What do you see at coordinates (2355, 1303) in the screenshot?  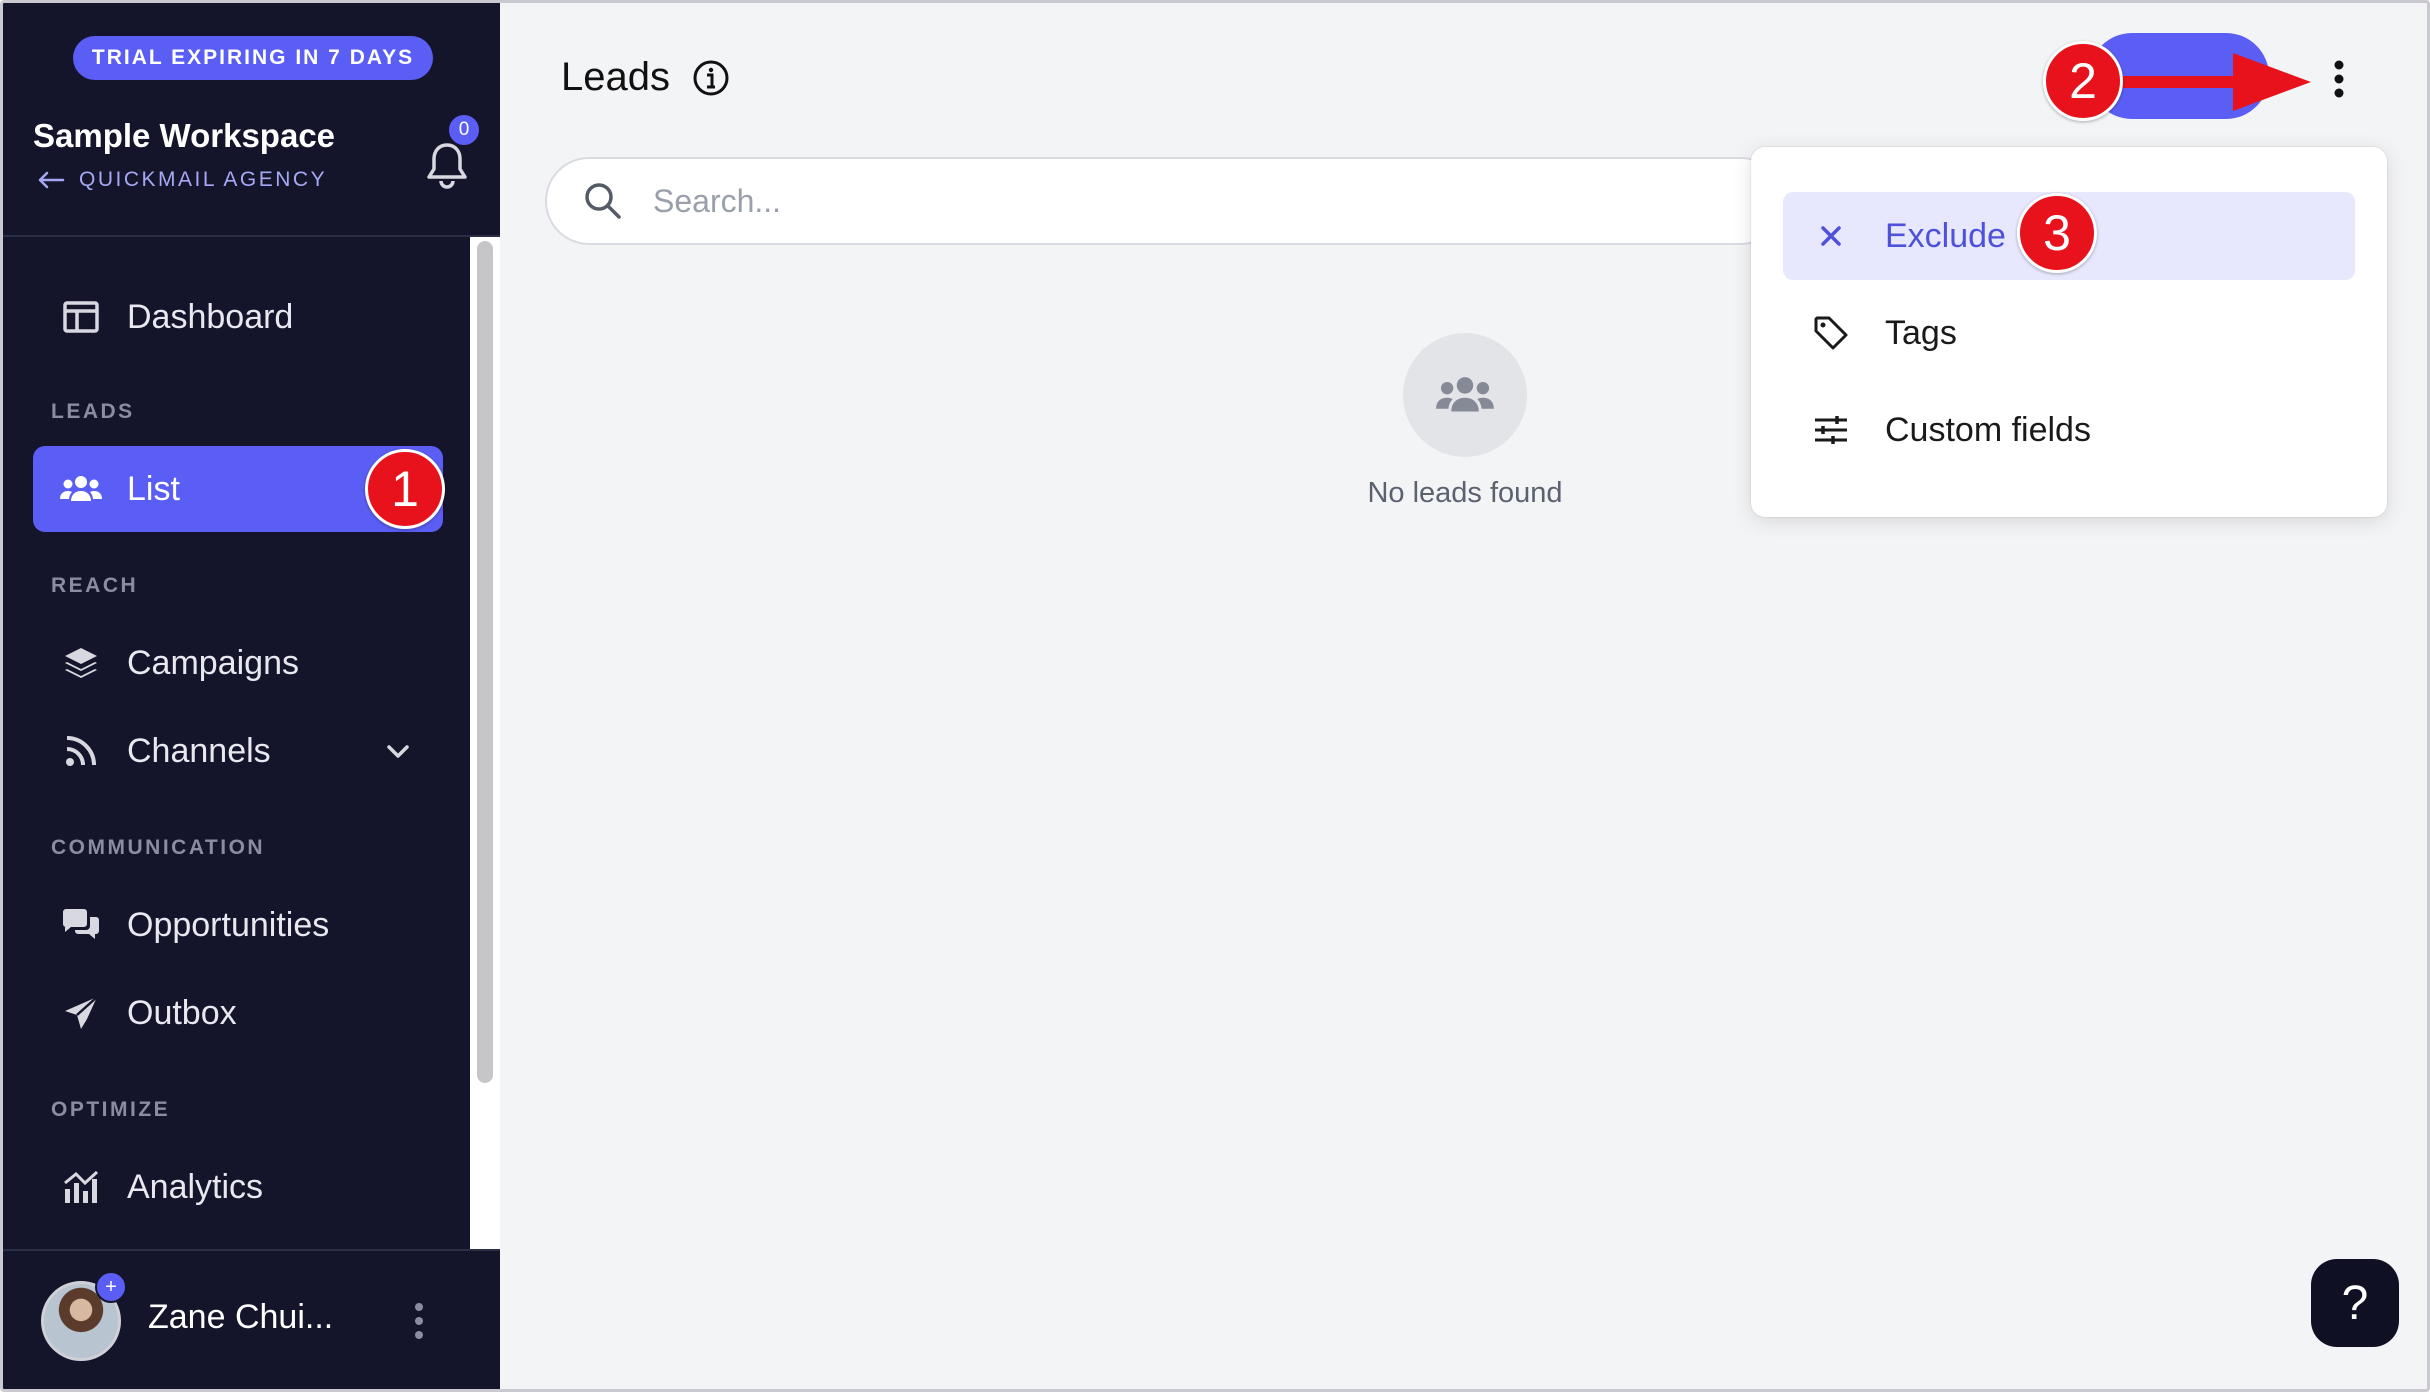 I see `help-button: ?` at bounding box center [2355, 1303].